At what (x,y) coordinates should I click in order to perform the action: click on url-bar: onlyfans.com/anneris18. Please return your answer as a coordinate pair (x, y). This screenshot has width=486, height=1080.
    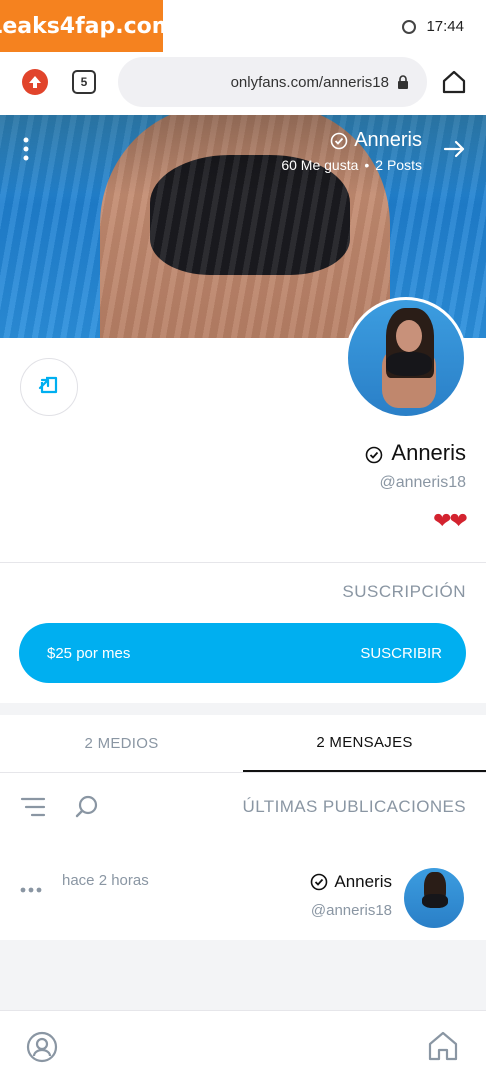
    Looking at the image, I should click on (272, 82).